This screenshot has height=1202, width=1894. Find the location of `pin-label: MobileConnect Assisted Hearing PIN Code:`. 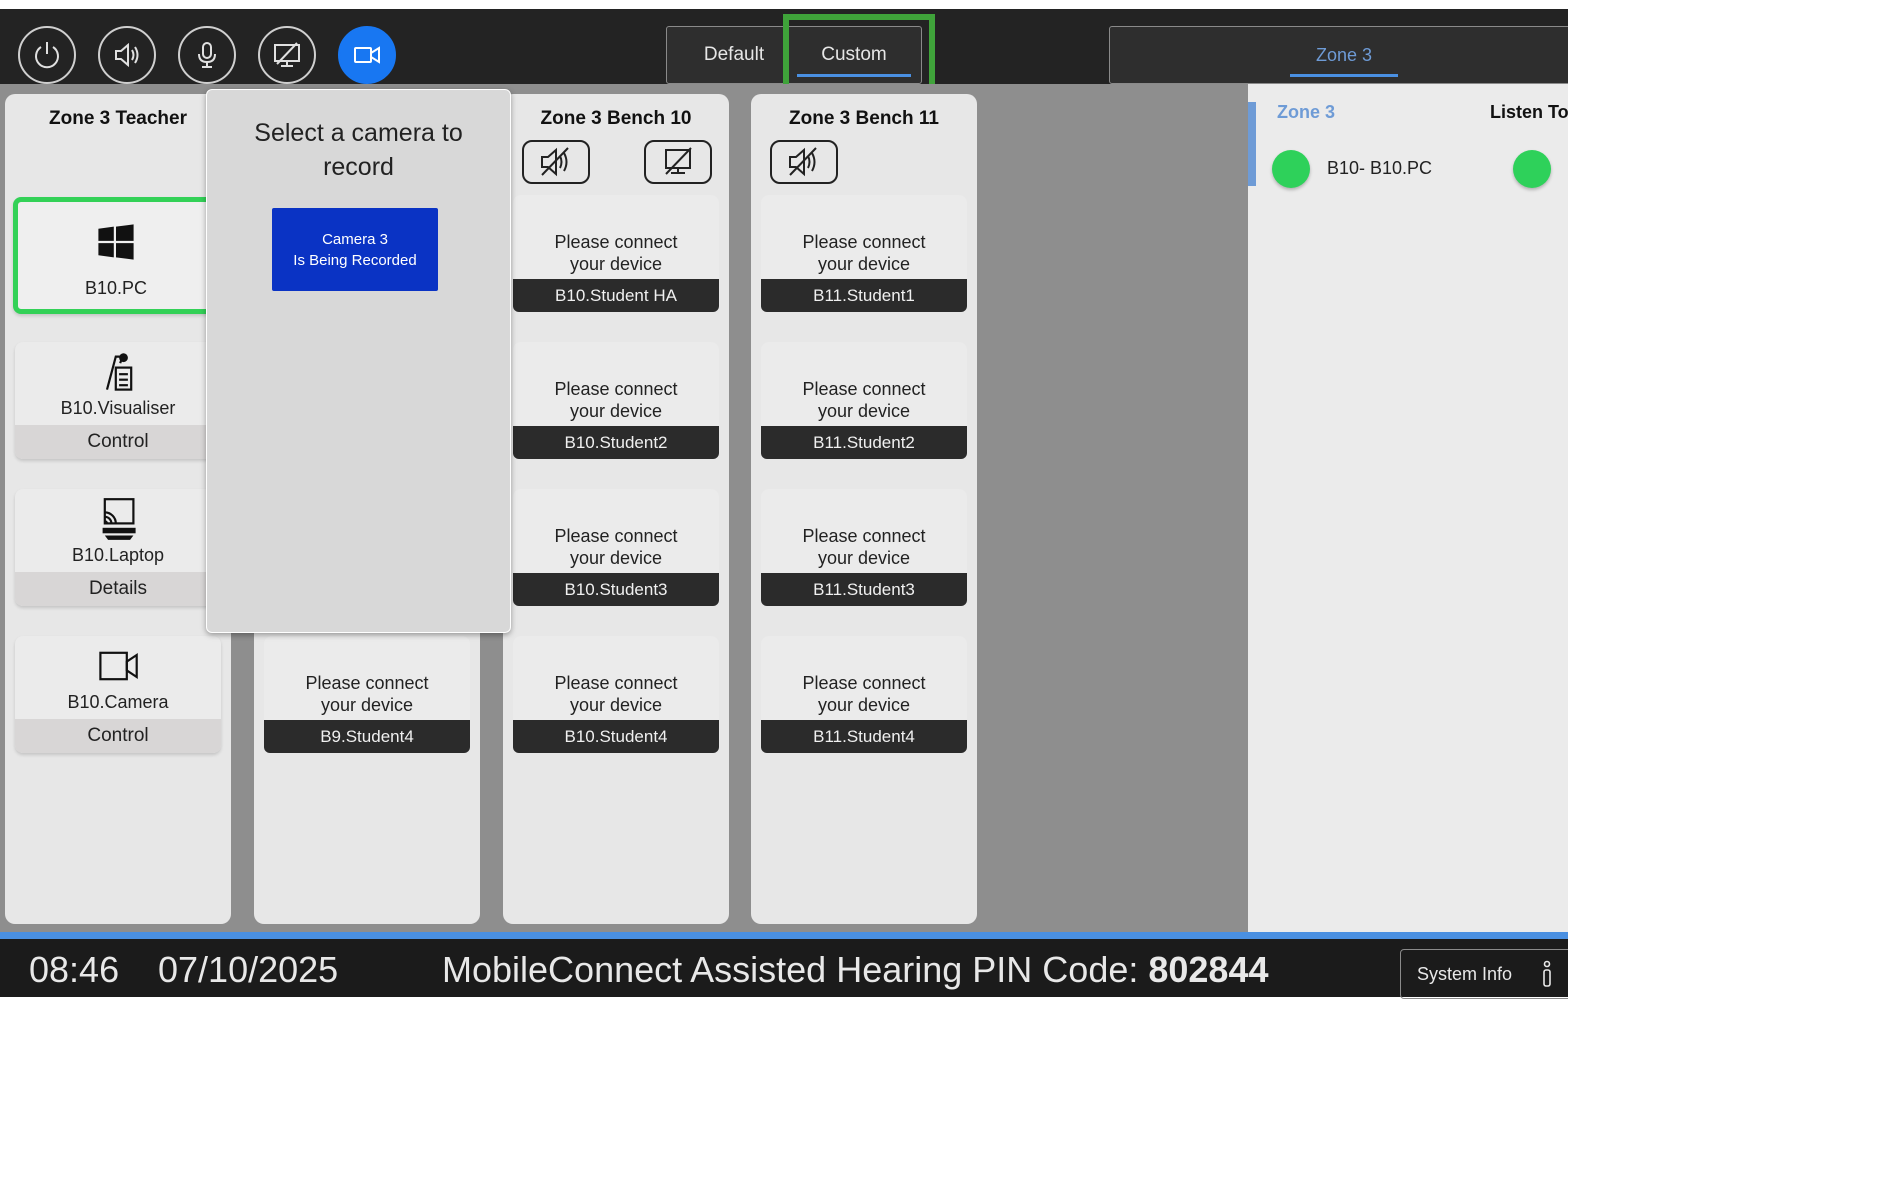

pin-label: MobileConnect Assisted Hearing PIN Code: is located at coordinates (795, 969).